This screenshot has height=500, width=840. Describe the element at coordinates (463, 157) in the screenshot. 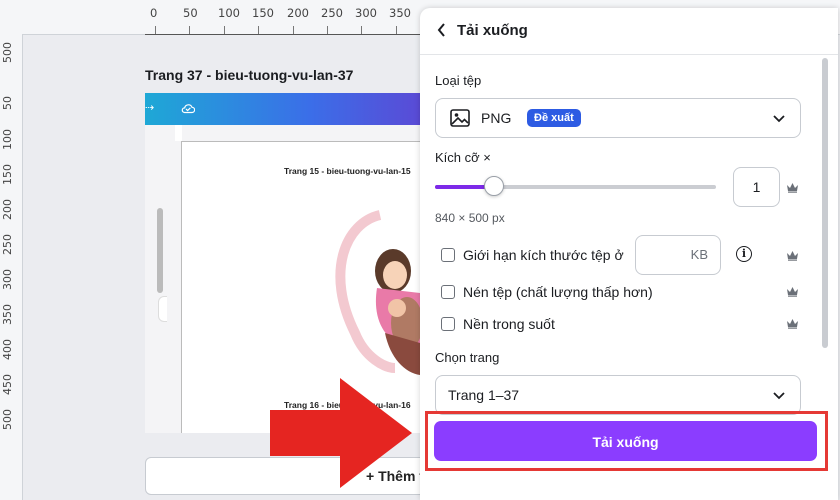

I see `size-label: Kích cỡ ×` at that location.